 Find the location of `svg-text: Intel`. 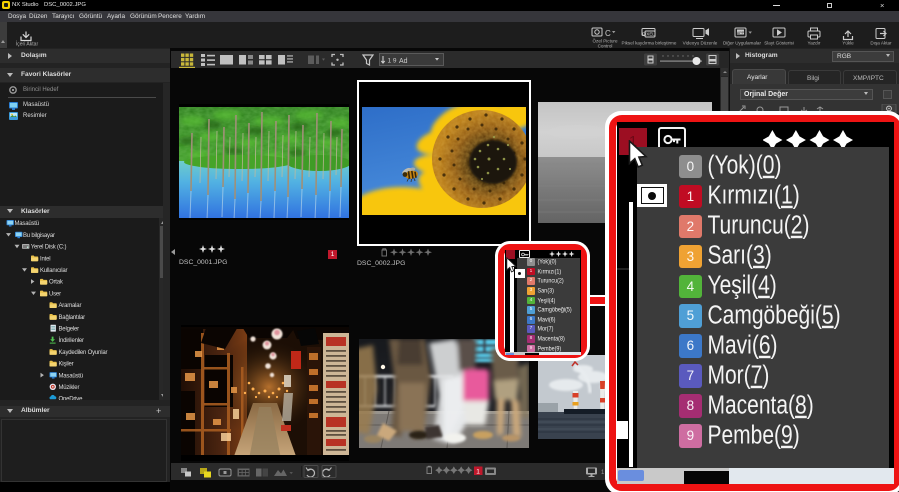

svg-text: Intel is located at coordinates (45, 259).